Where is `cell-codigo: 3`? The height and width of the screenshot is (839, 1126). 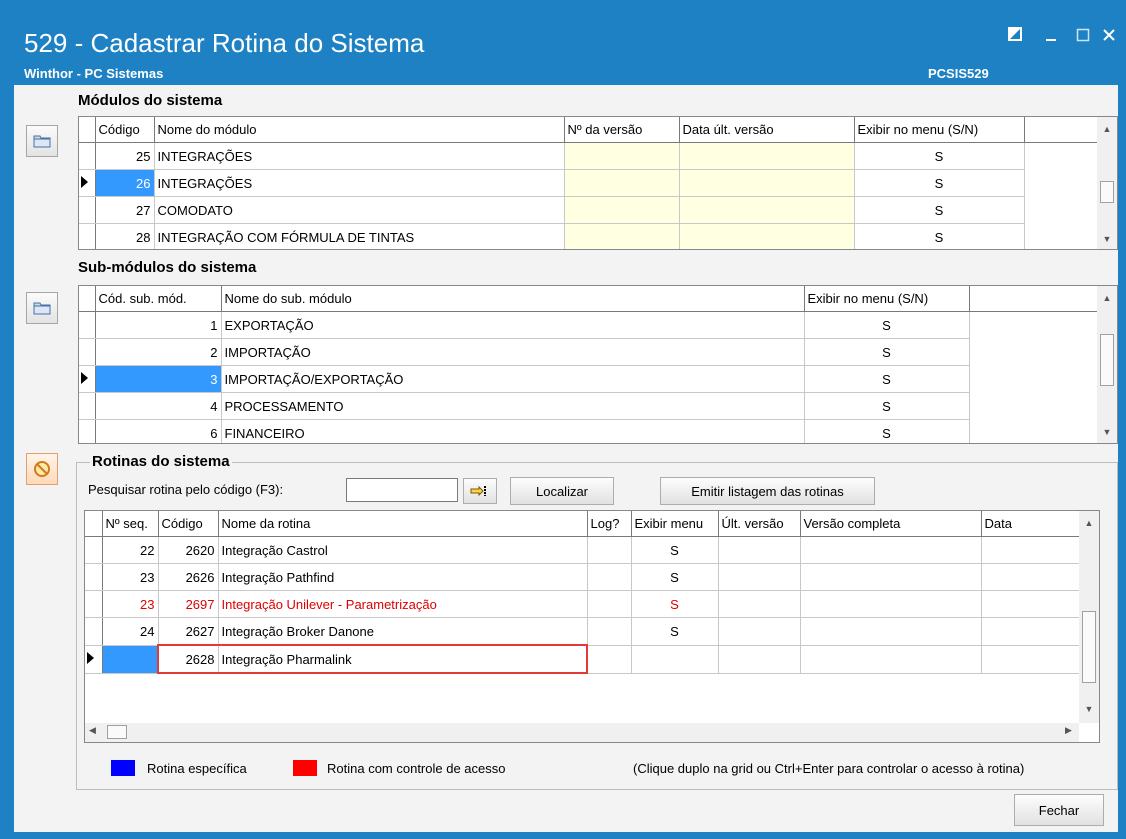
cell-codigo: 3 is located at coordinates (158, 379).